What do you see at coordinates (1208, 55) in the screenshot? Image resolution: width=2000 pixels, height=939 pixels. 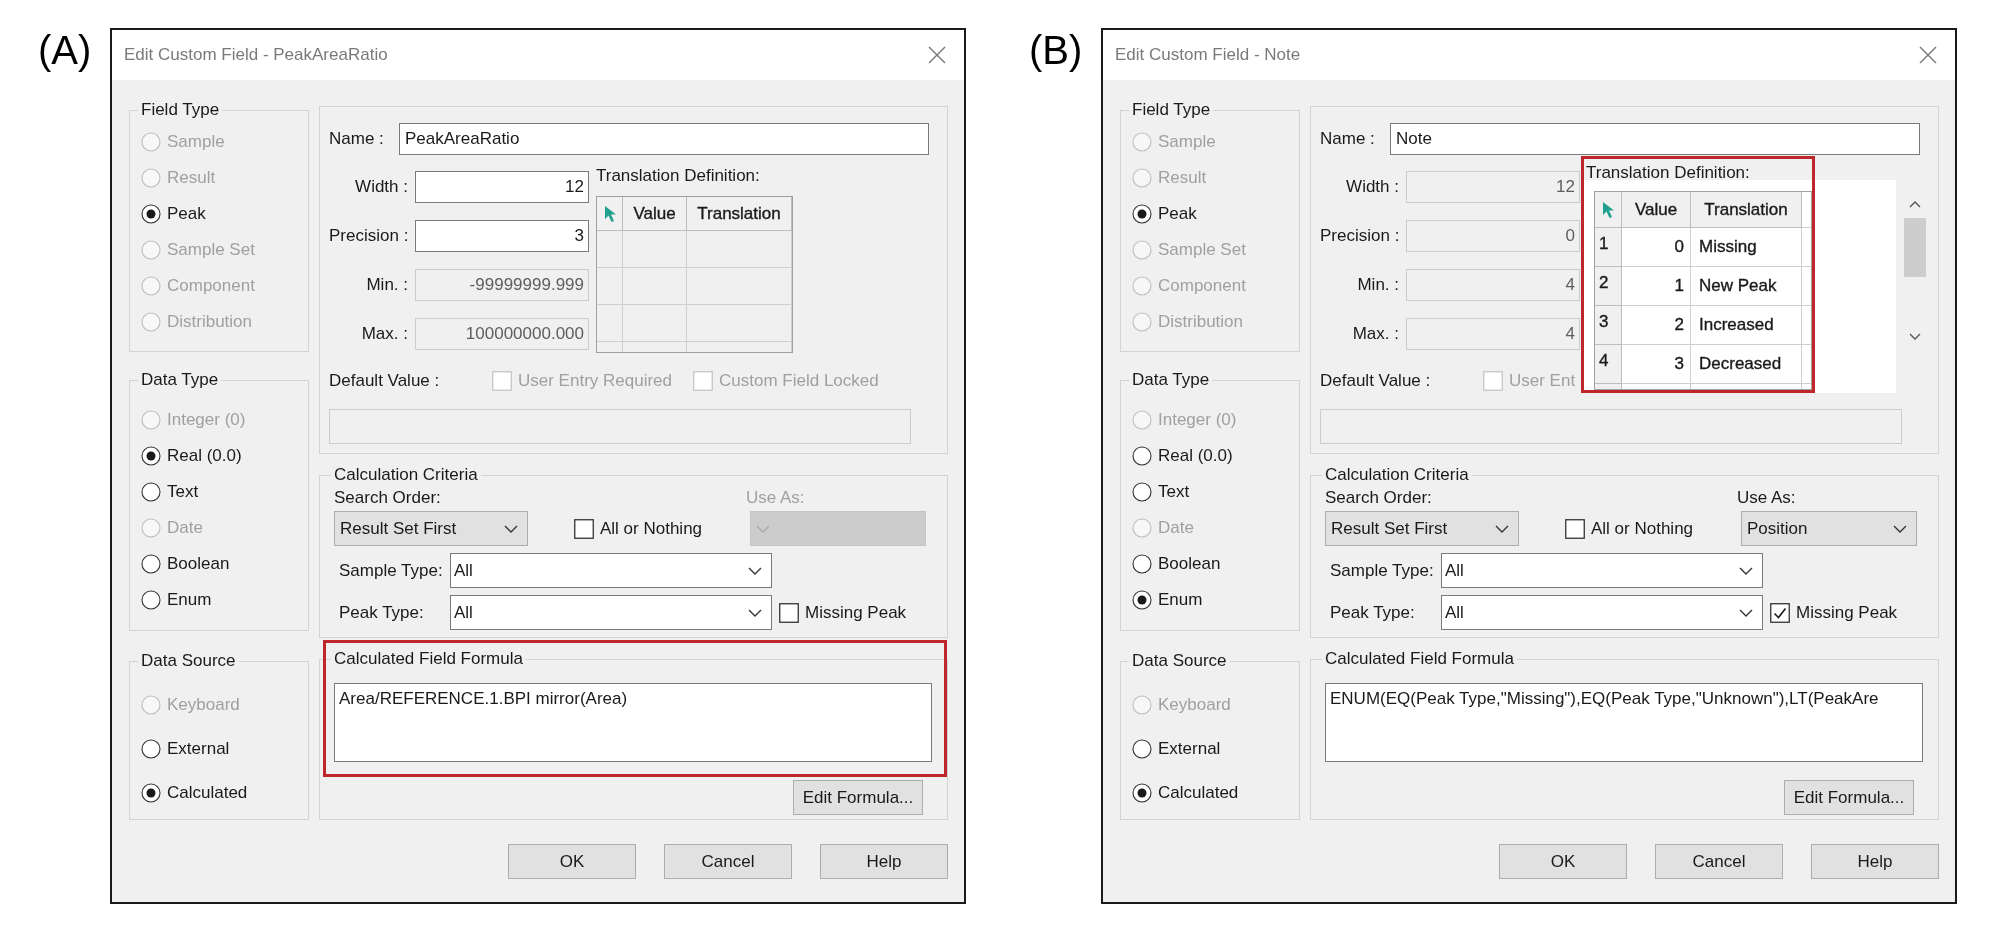 I see `window-title: Edit Custom Field - Note` at bounding box center [1208, 55].